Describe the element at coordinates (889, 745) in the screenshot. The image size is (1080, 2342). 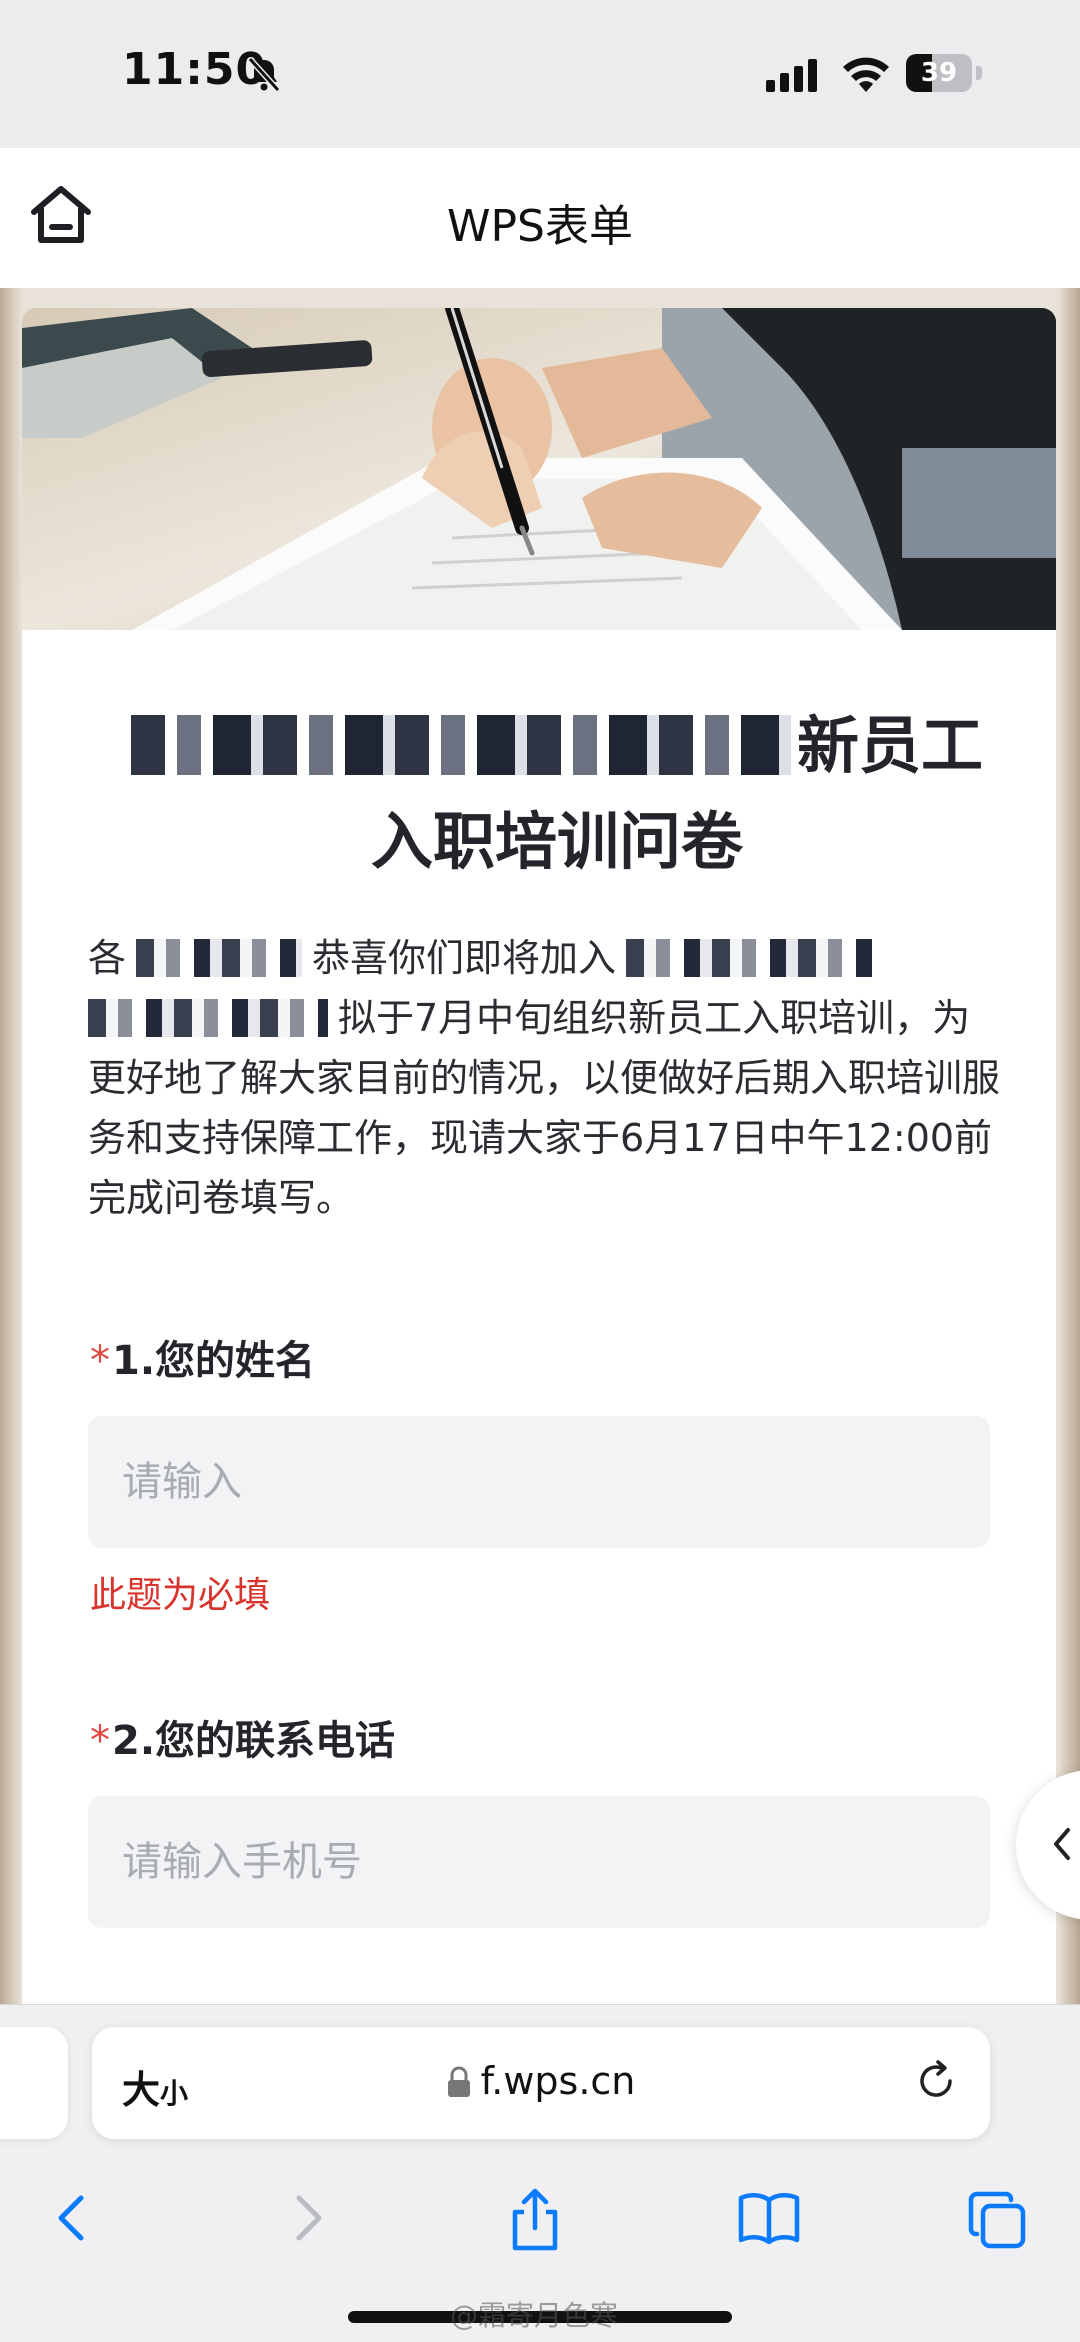
I see `form-title-line1: 新员工` at that location.